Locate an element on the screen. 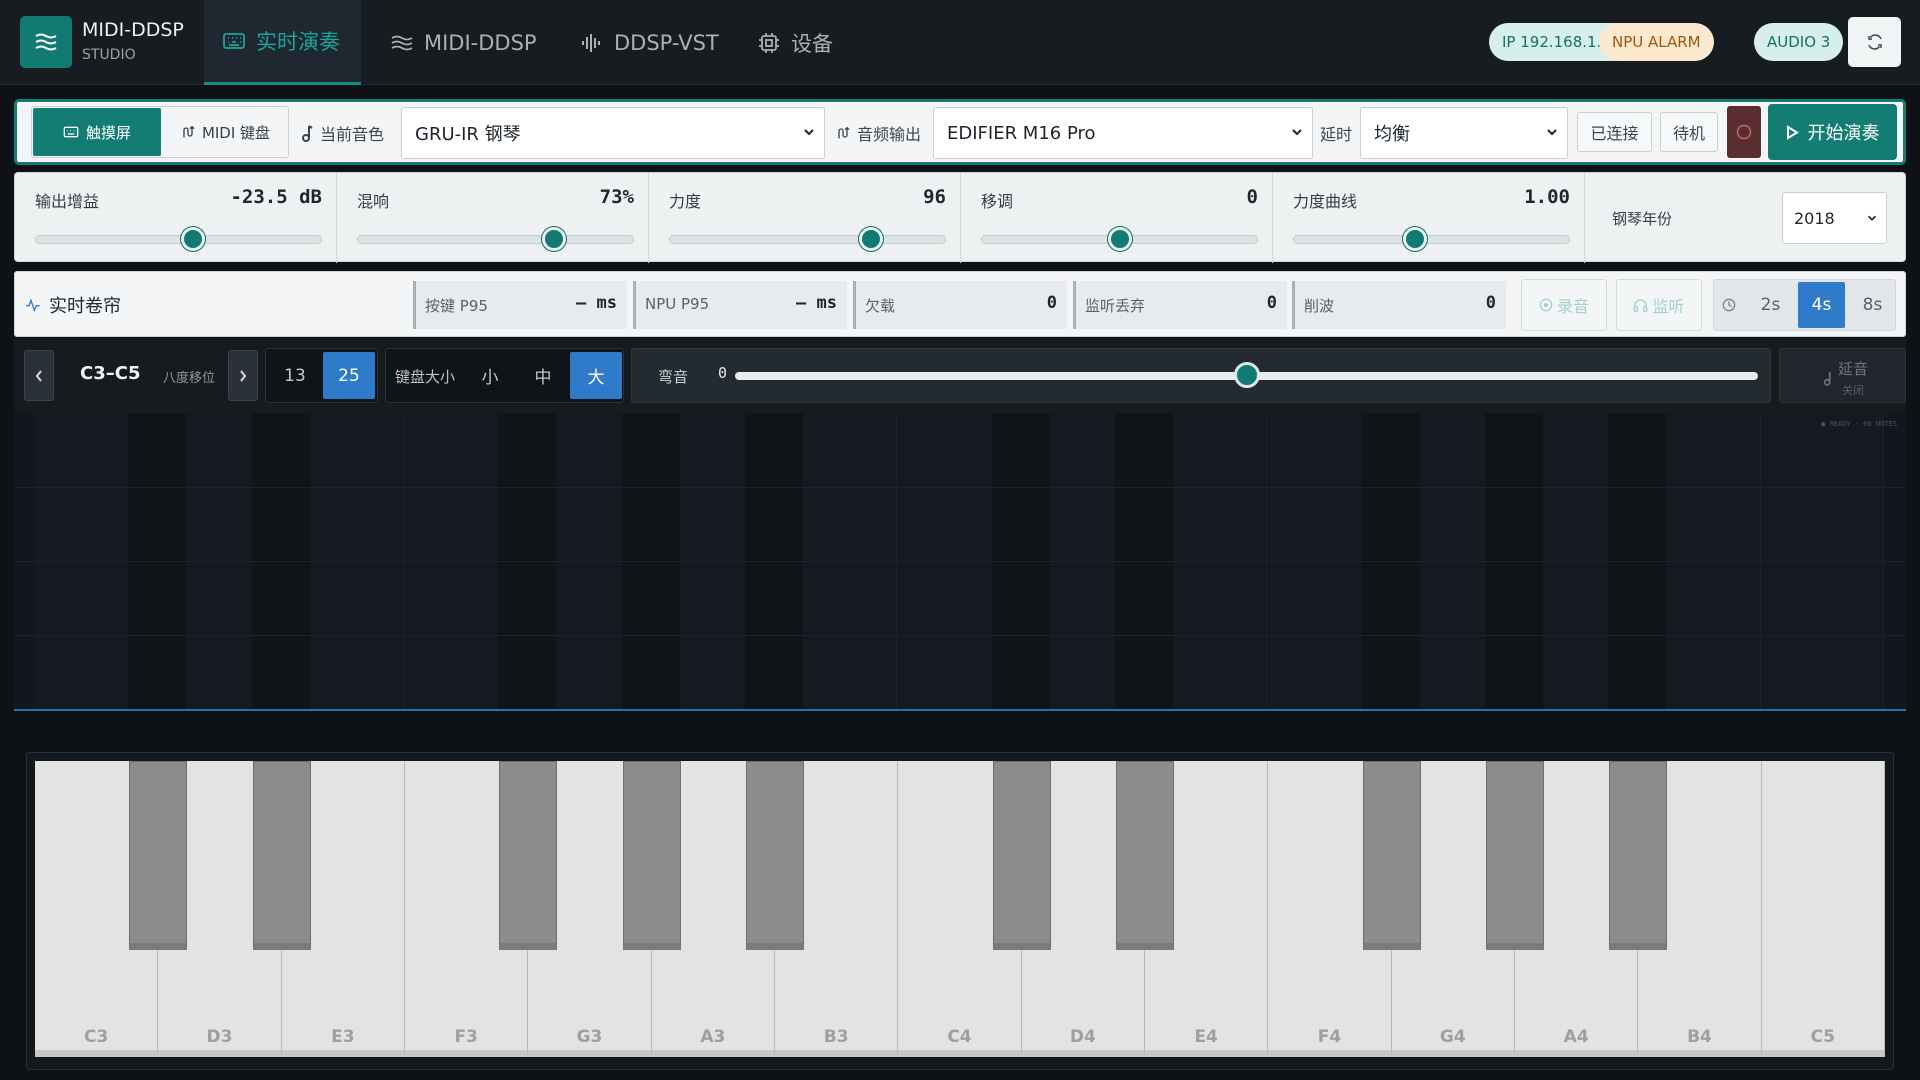 This screenshot has width=1920, height=1080. tab-live-play: 实时演奏 is located at coordinates (282, 42).